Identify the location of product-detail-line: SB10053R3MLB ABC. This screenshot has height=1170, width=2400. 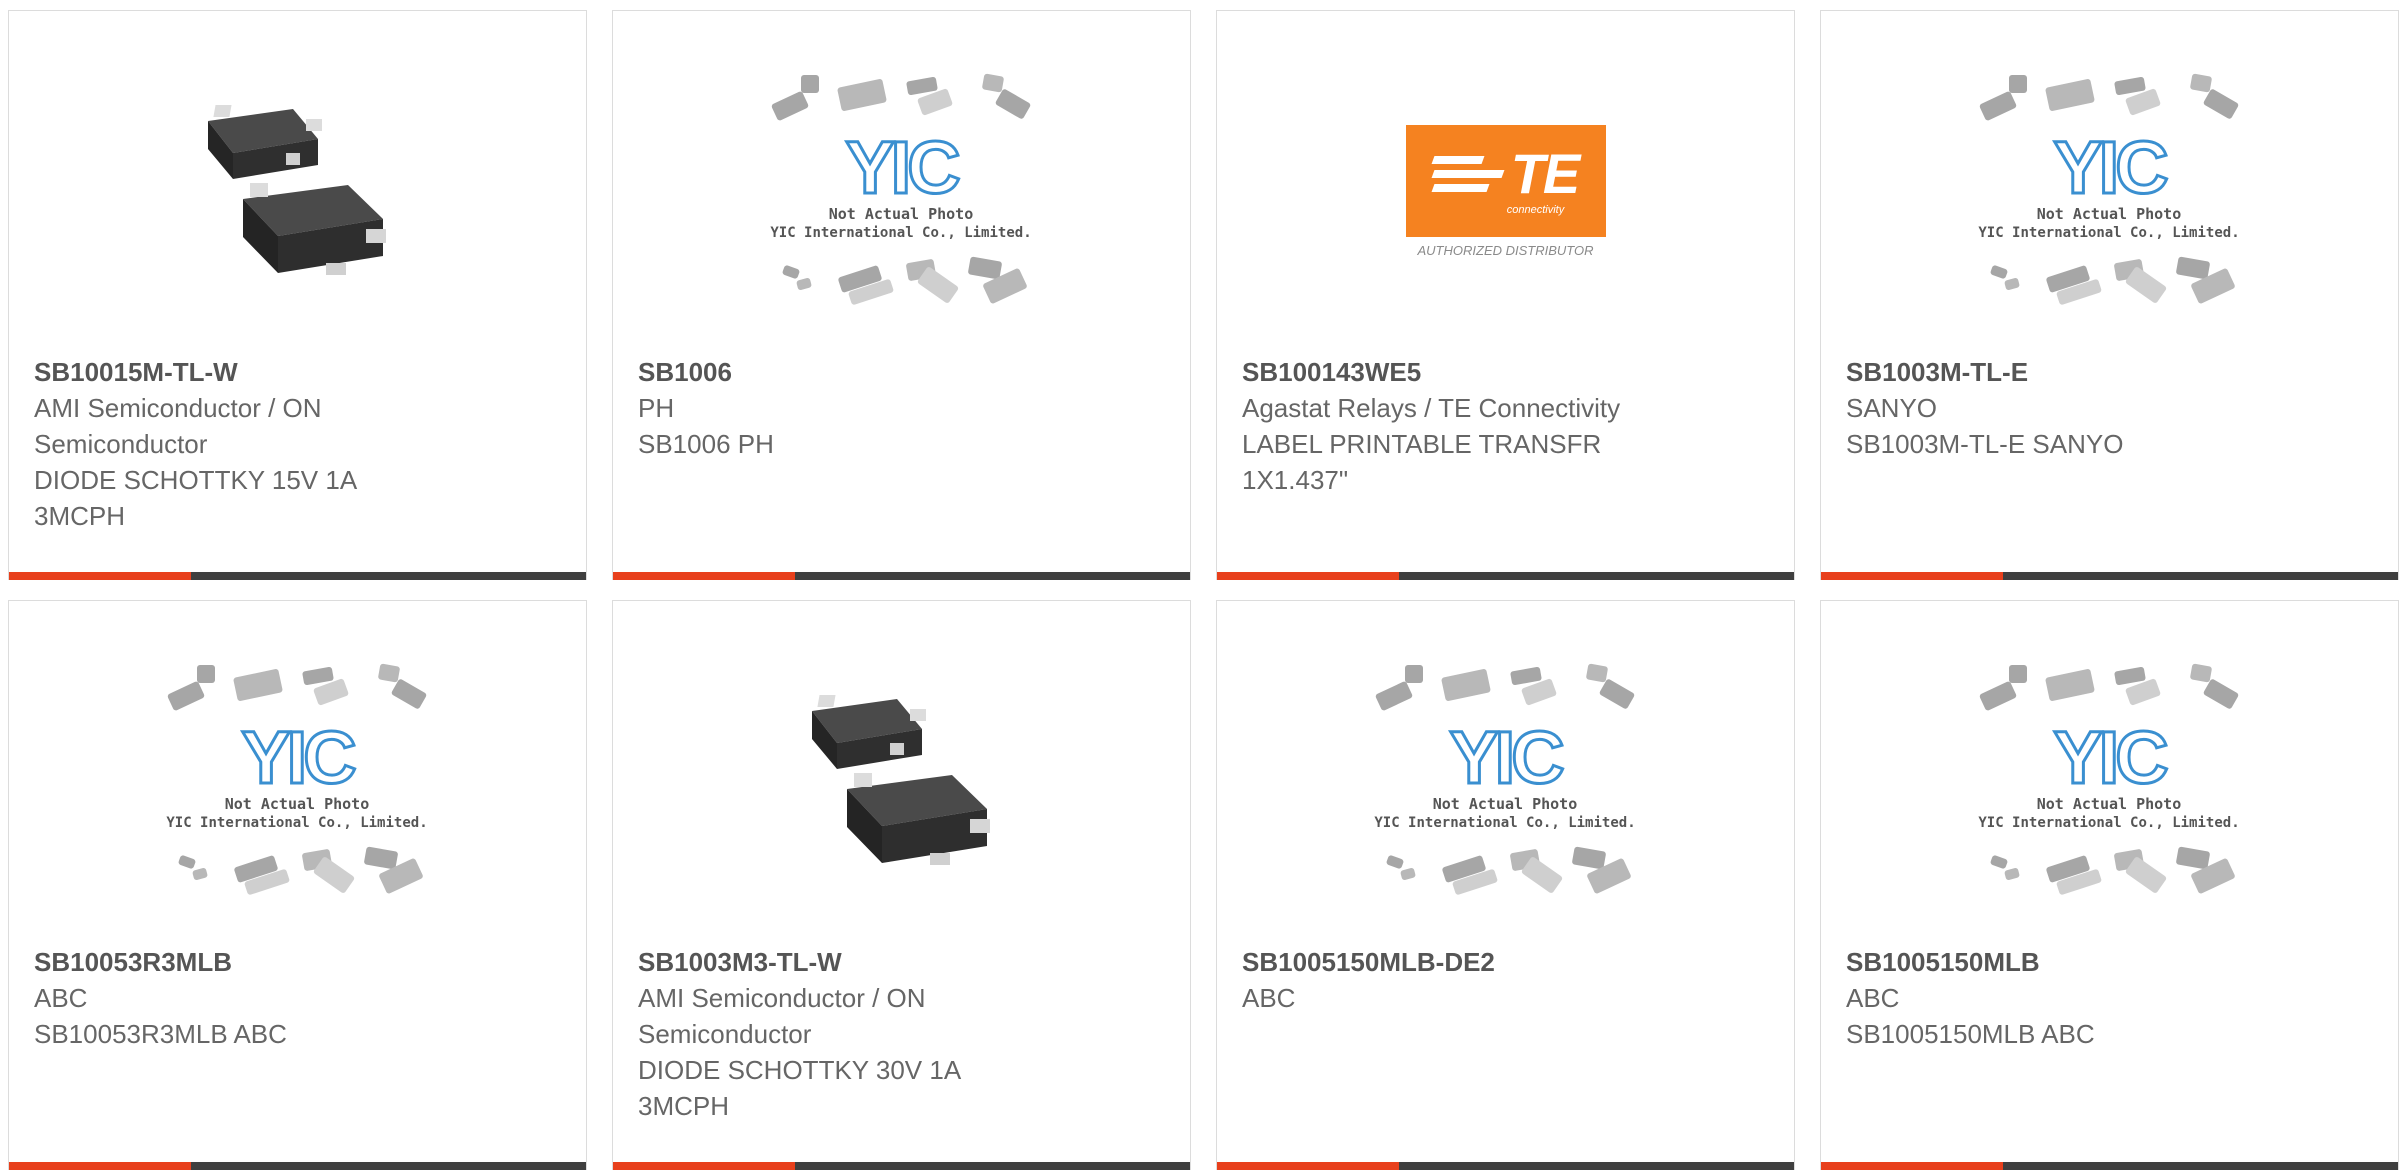
(160, 1034).